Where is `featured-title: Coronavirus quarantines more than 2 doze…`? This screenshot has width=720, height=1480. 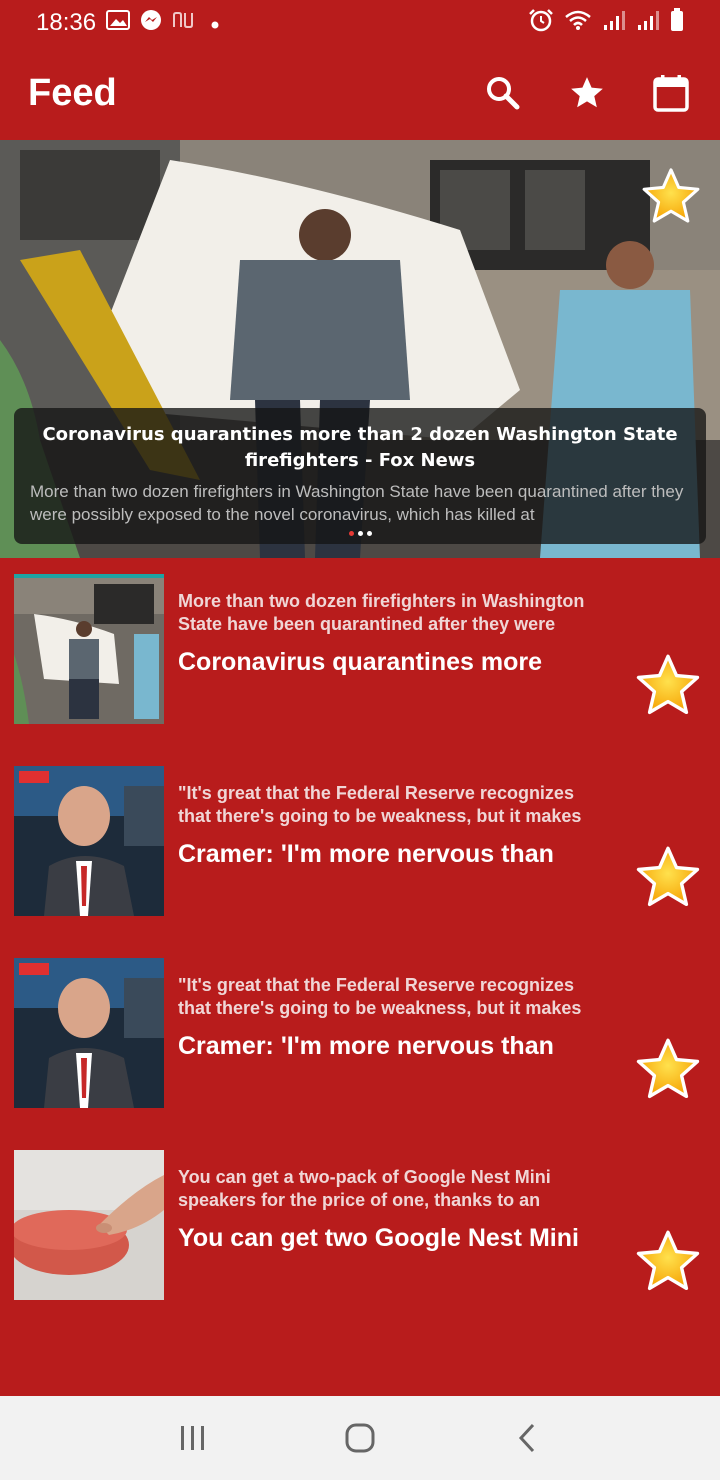 featured-title: Coronavirus quarantines more than 2 doze… is located at coordinates (360, 447).